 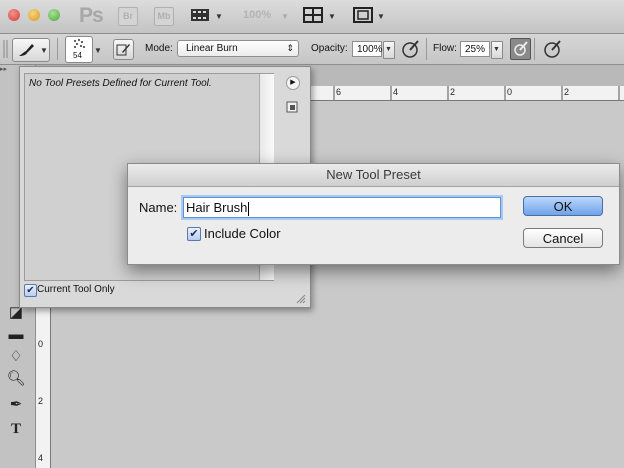 I want to click on airbrush-toggle-button, so click(x=520, y=49).